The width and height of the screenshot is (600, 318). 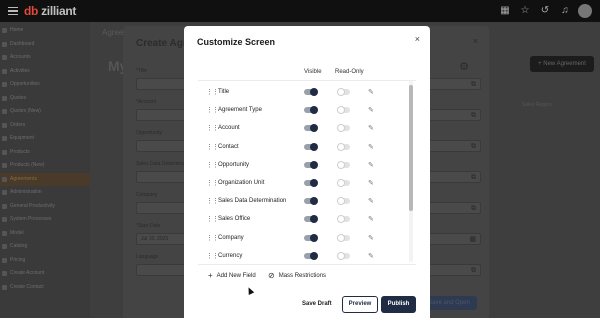 I want to click on new-agreement-button: + New Agreement, so click(x=562, y=64).